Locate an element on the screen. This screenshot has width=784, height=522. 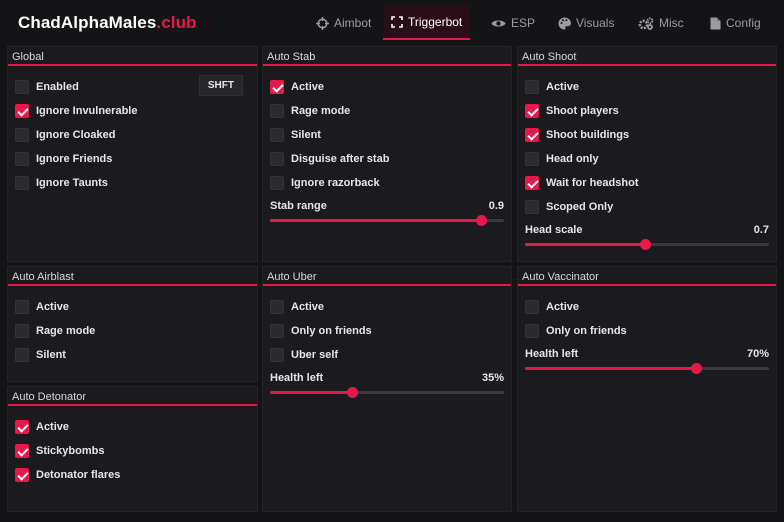
checkbox-ignore-razorback: Ignore razorback is located at coordinates (387, 183).